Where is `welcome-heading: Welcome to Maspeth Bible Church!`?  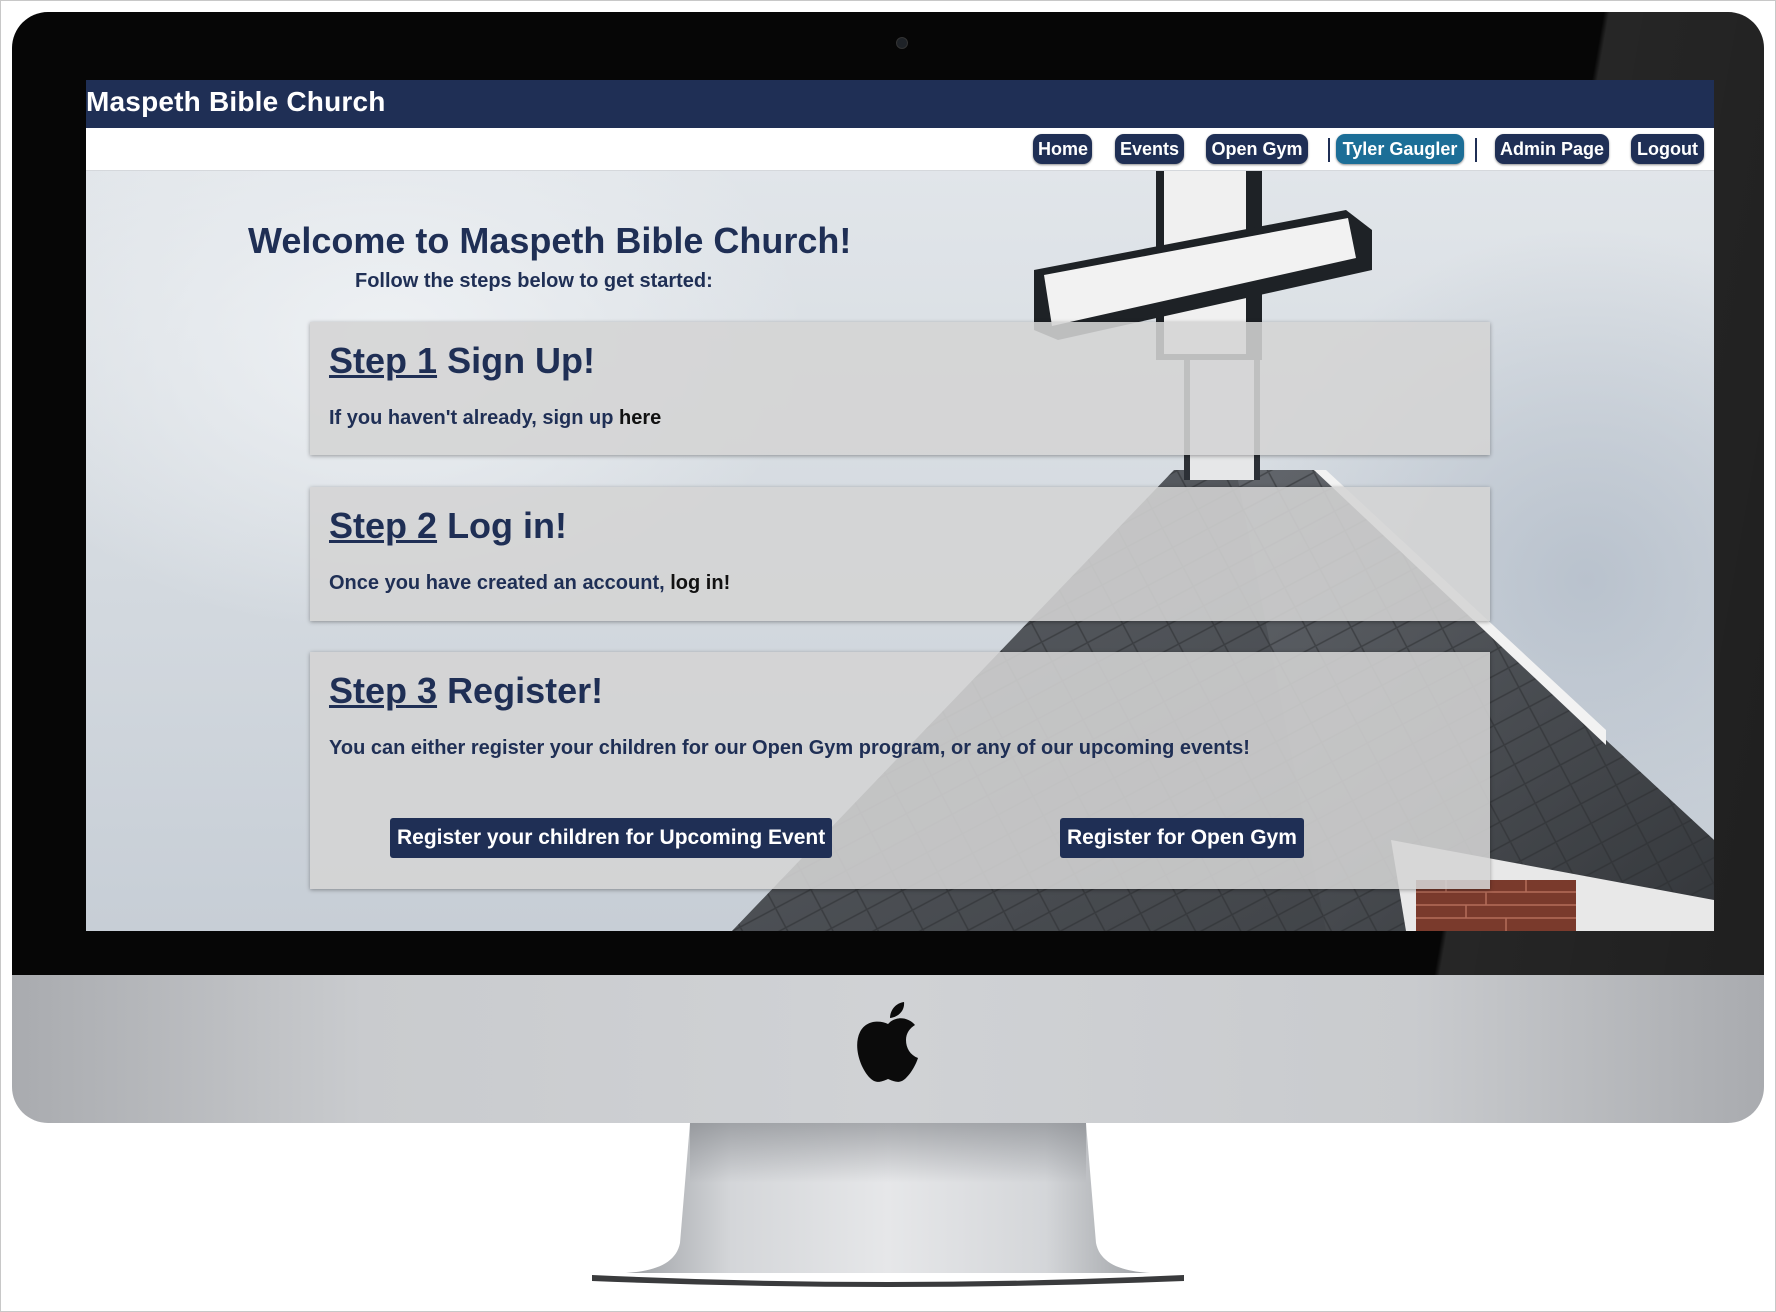 welcome-heading: Welcome to Maspeth Bible Church! is located at coordinates (550, 240).